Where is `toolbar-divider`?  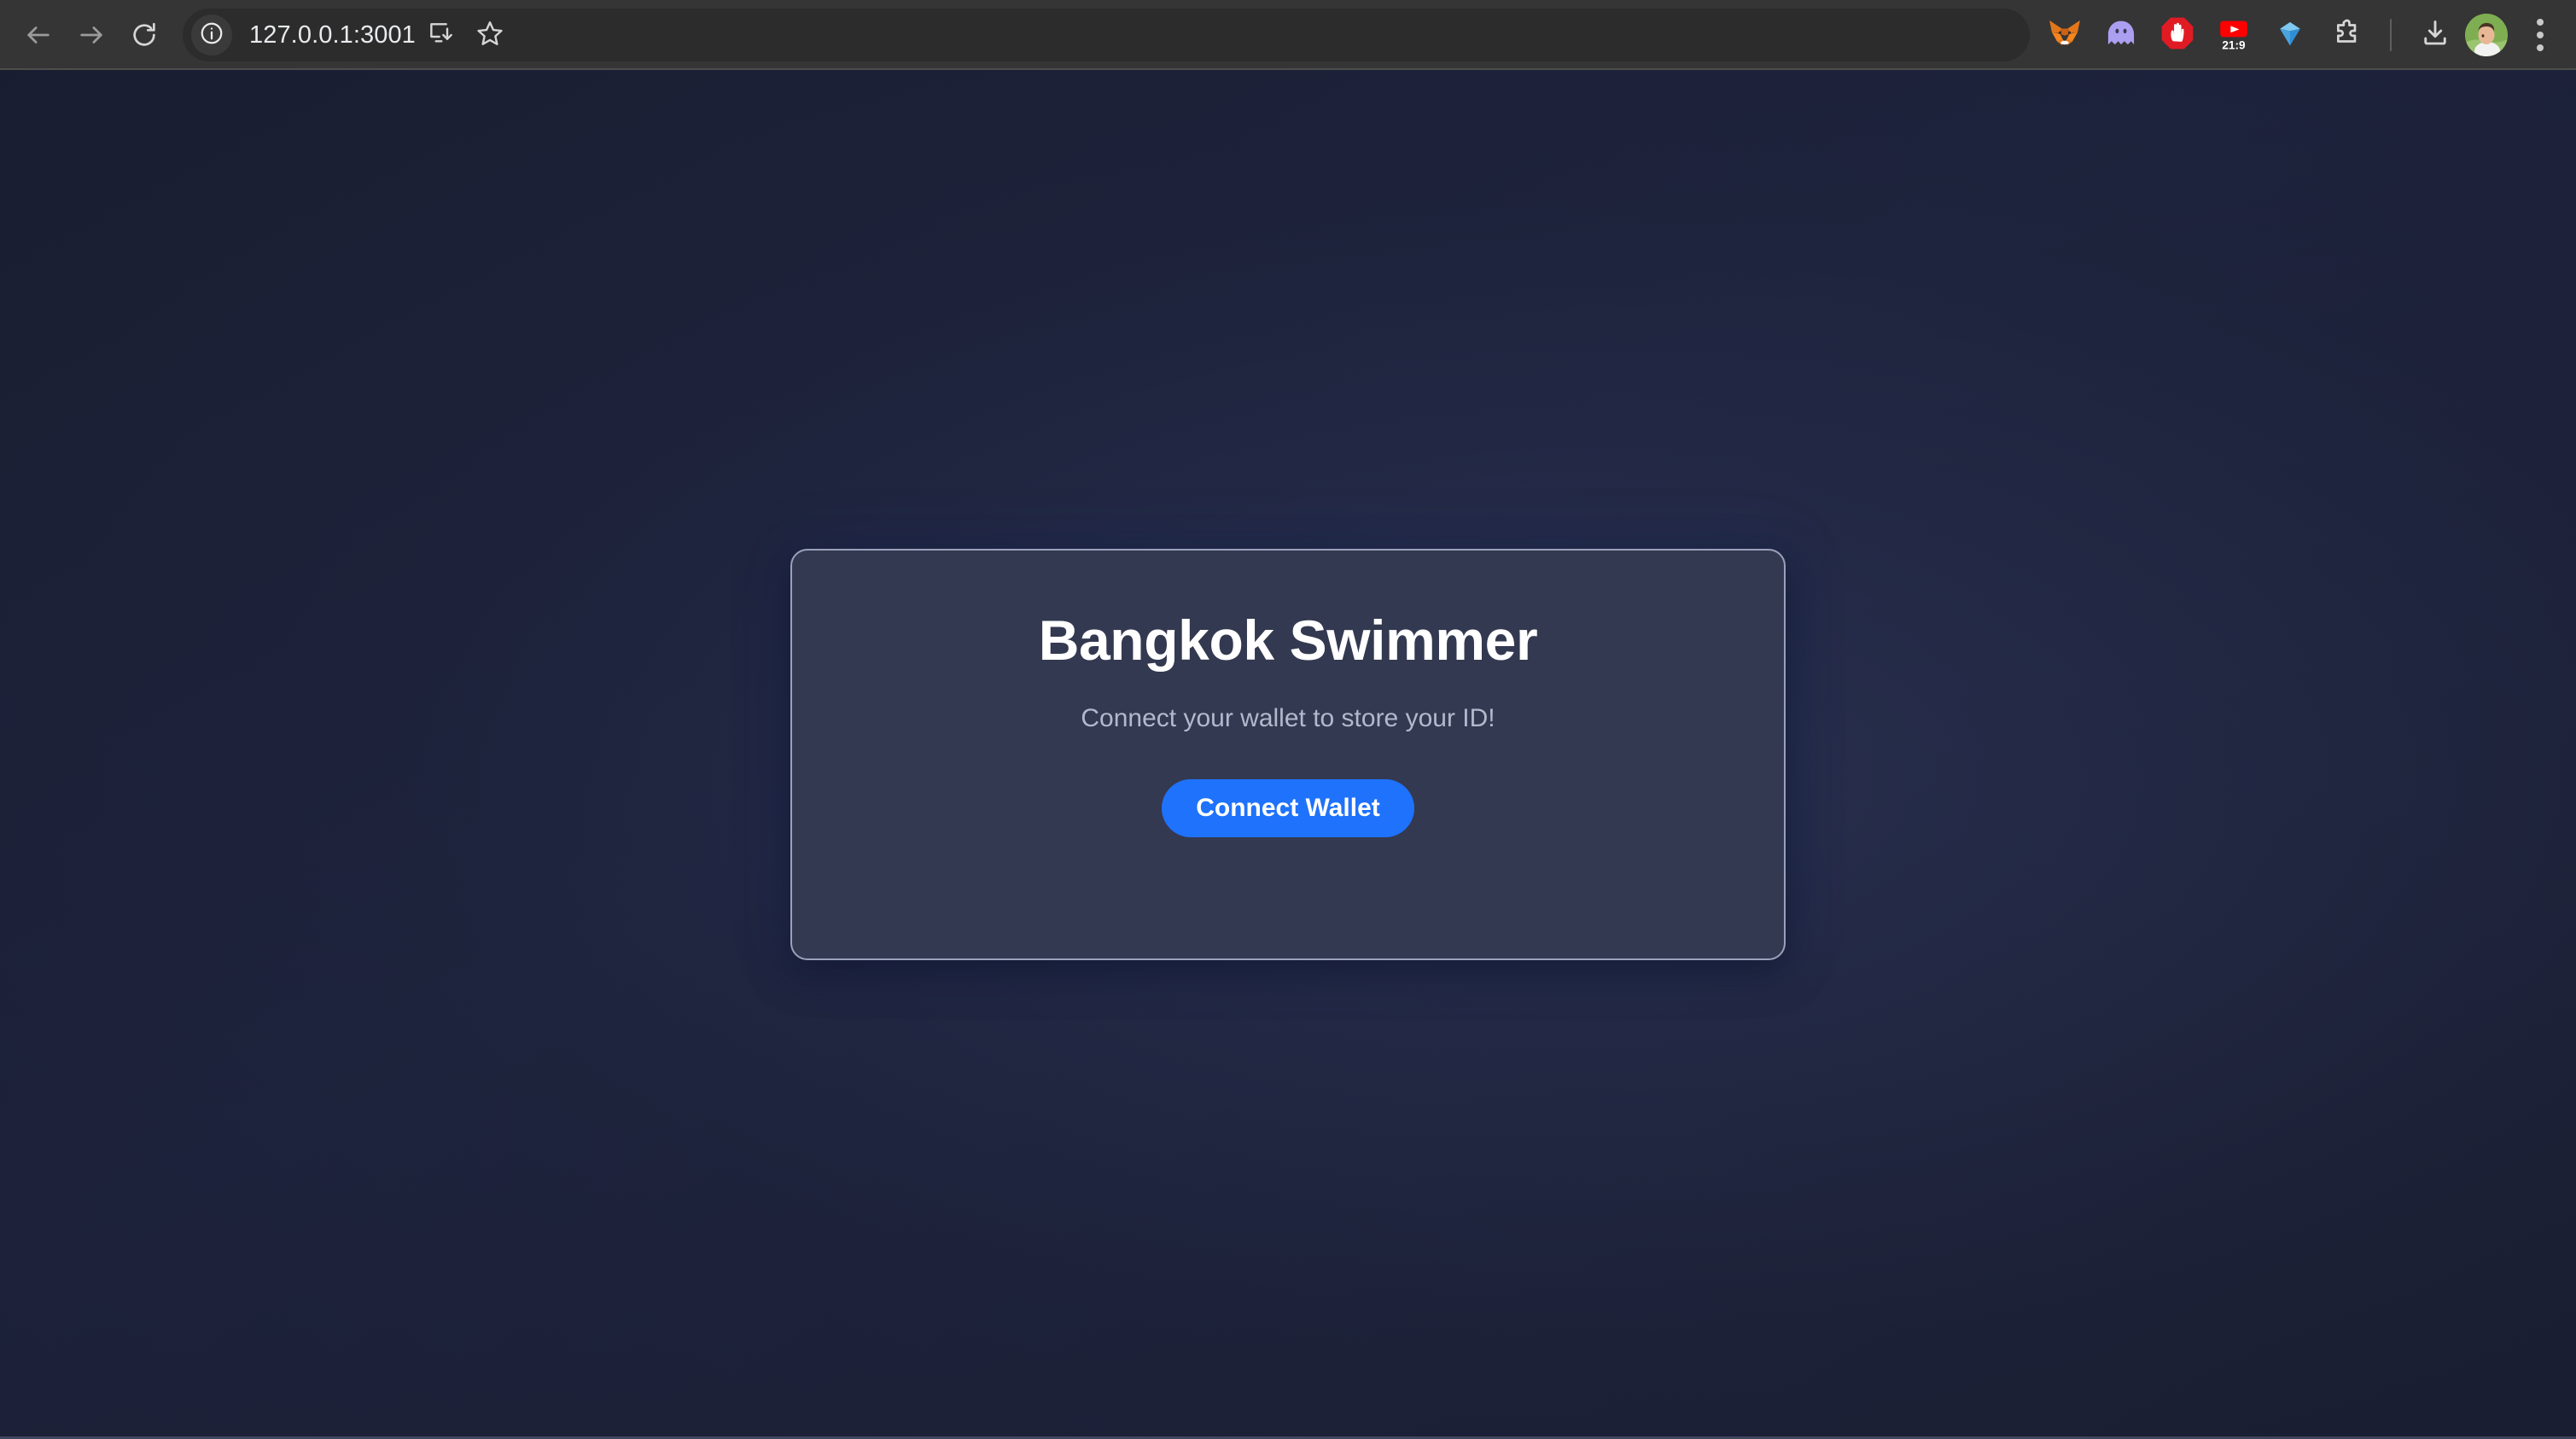
toolbar-divider is located at coordinates (2391, 35).